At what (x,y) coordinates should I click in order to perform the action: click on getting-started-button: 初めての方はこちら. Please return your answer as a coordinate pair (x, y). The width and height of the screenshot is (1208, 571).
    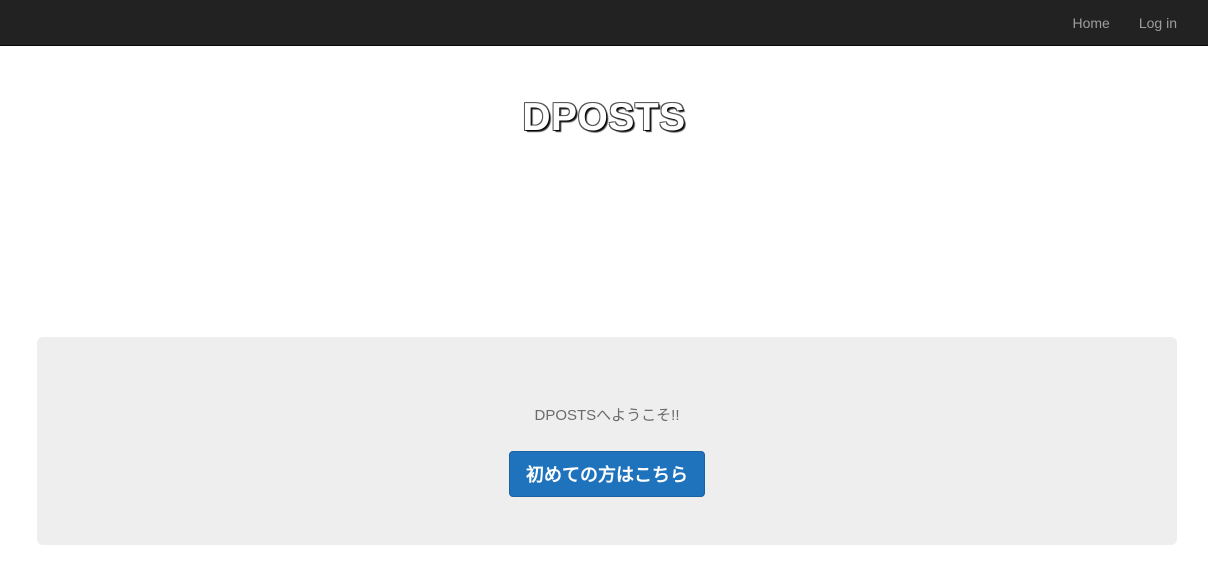
    Looking at the image, I should click on (607, 474).